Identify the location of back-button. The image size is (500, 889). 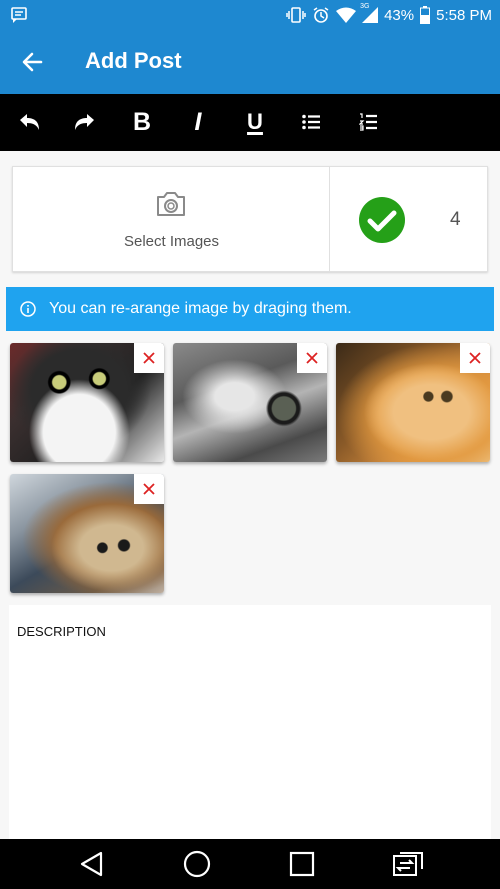
(32, 62).